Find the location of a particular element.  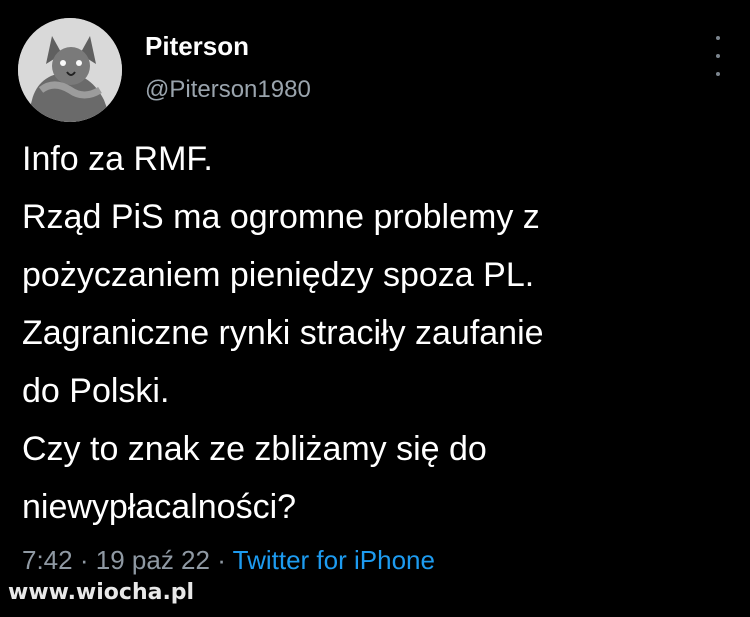

cat-avatar-icon is located at coordinates (70, 70).